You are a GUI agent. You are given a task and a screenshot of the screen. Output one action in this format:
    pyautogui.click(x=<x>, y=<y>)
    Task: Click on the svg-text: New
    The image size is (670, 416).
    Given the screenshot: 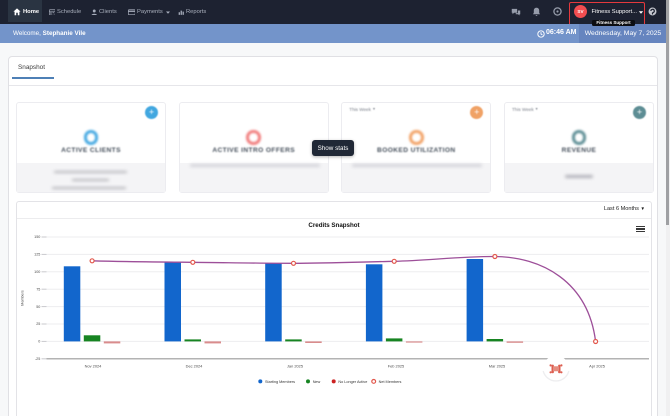 What is the action you would take?
    pyautogui.click(x=317, y=382)
    